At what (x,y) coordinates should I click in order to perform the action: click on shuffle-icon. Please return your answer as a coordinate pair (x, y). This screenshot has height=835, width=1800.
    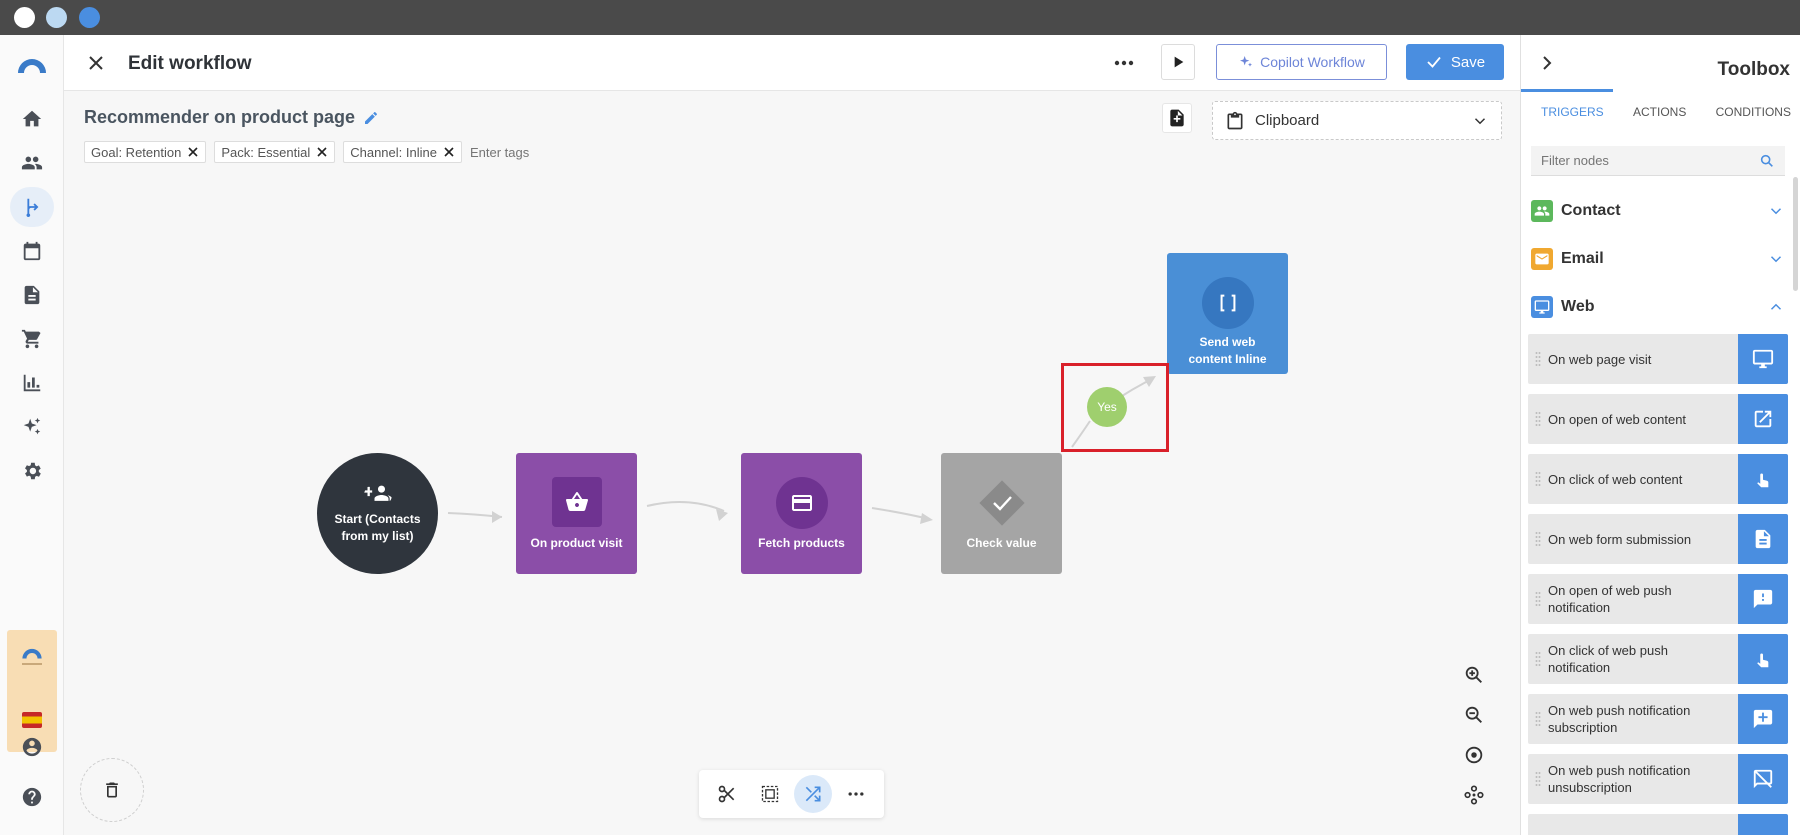
    Looking at the image, I should click on (813, 794).